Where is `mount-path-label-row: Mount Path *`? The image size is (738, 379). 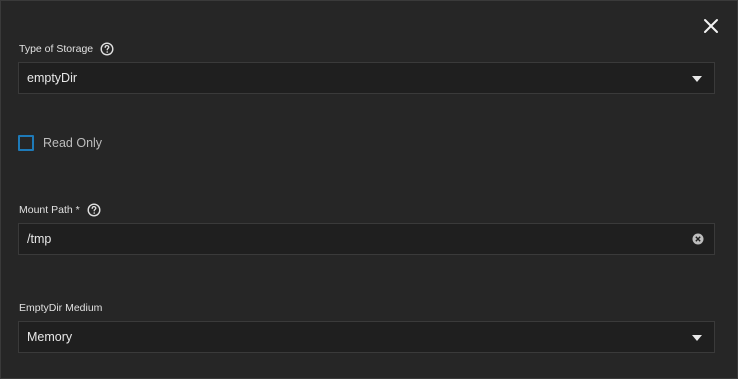 mount-path-label-row: Mount Path * is located at coordinates (60, 210).